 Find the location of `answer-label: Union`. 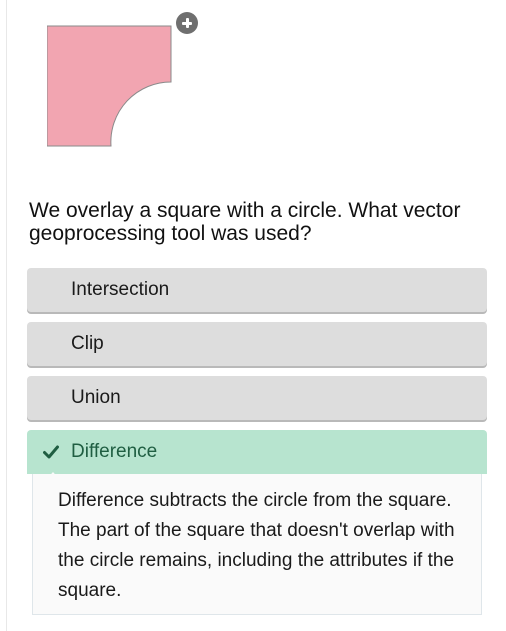

answer-label: Union is located at coordinates (96, 397).